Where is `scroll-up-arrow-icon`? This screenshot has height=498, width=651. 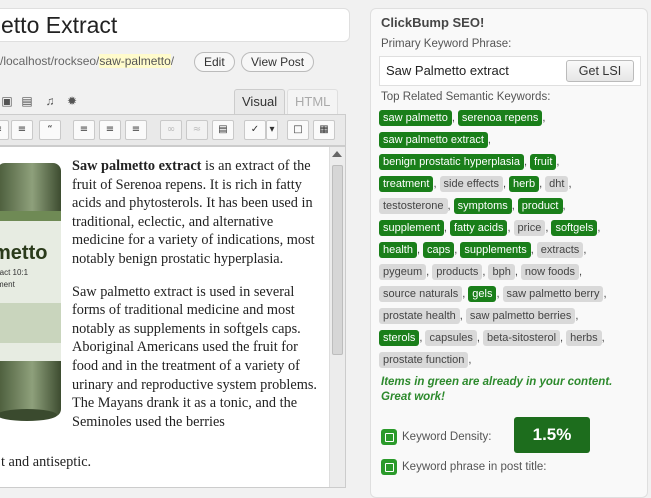 scroll-up-arrow-icon is located at coordinates (337, 154).